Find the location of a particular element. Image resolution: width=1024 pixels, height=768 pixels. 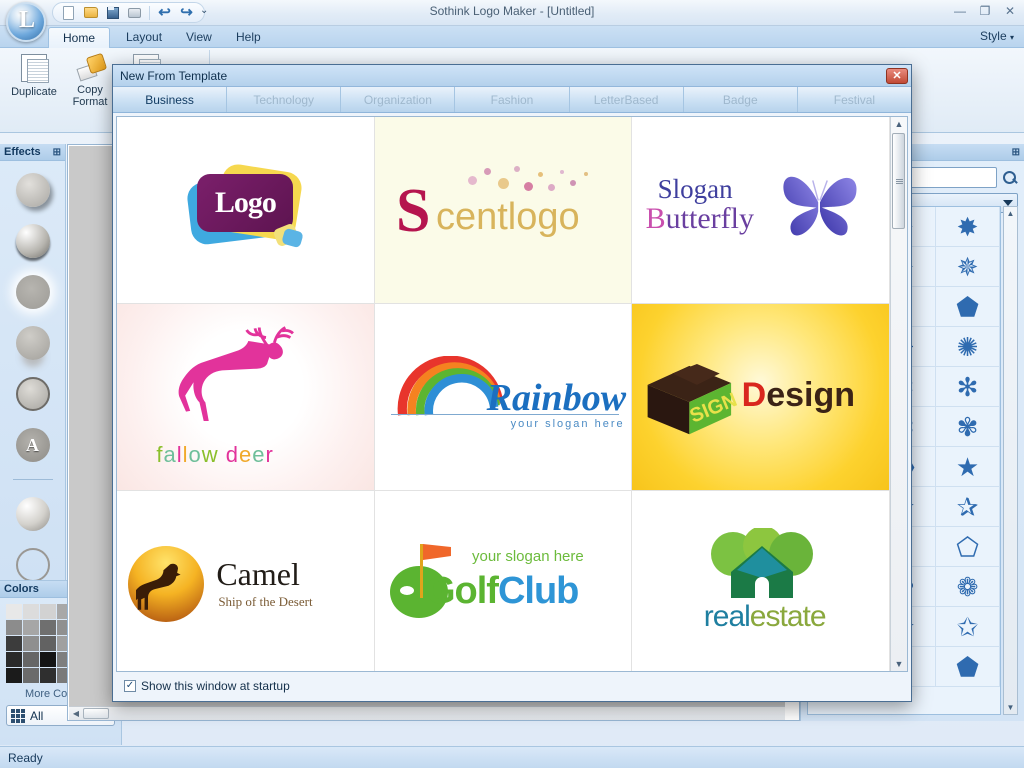

template-item-rainbow: Rainbow your slogan here is located at coordinates (503, 397).